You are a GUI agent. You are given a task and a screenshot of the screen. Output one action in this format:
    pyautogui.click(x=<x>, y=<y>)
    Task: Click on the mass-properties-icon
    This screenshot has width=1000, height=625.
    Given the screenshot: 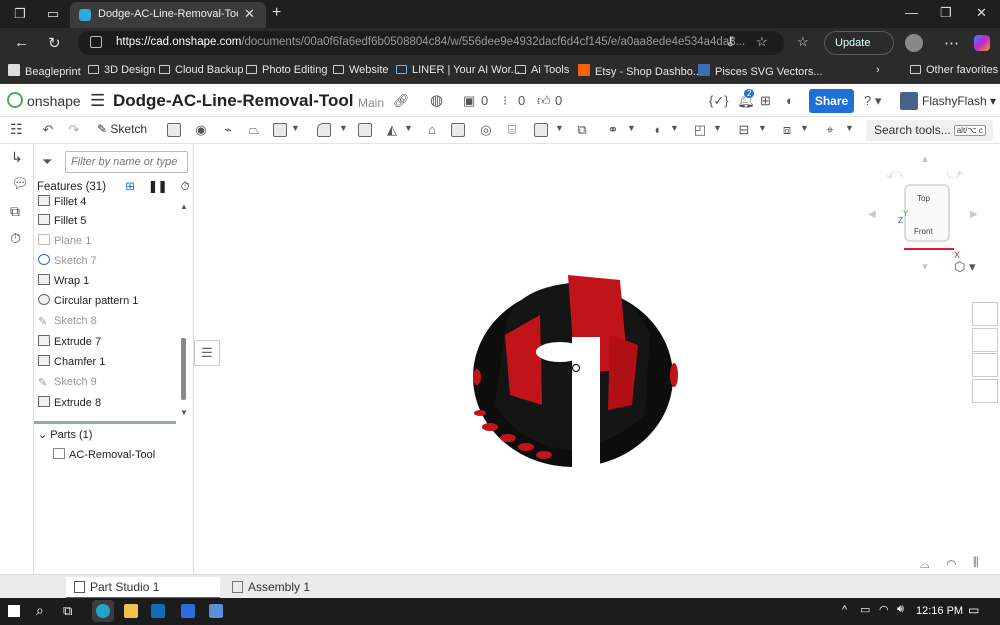 What is the action you would take?
    pyautogui.click(x=985, y=391)
    